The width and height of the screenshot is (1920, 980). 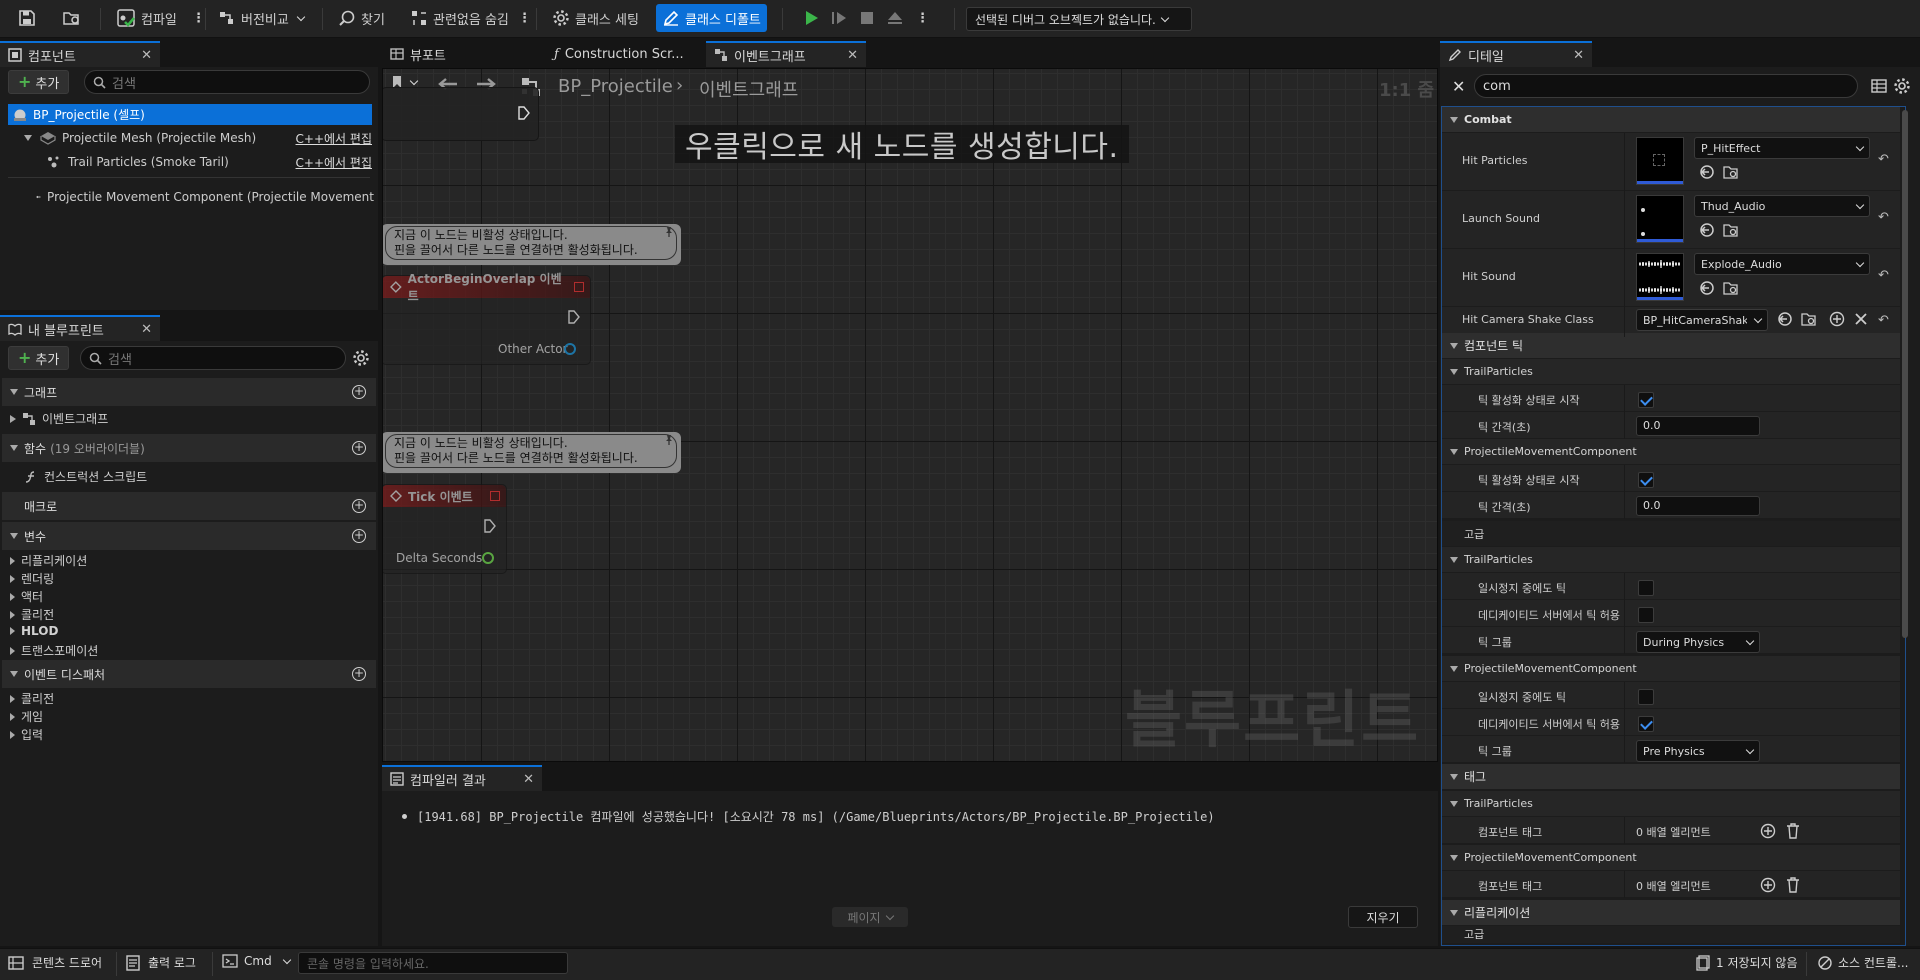 What do you see at coordinates (1698, 642) in the screenshot?
I see `dropdown-tick-group: During Physics` at bounding box center [1698, 642].